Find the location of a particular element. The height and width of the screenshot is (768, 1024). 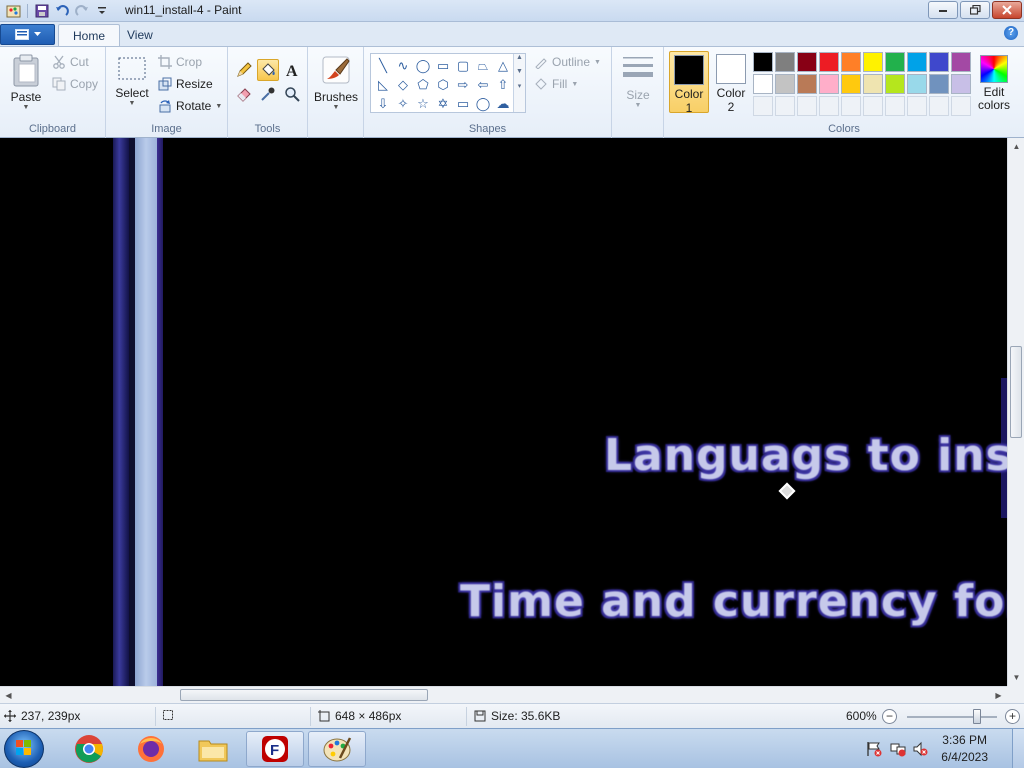

oval-callout-shape-icon: ◯ is located at coordinates (483, 103).